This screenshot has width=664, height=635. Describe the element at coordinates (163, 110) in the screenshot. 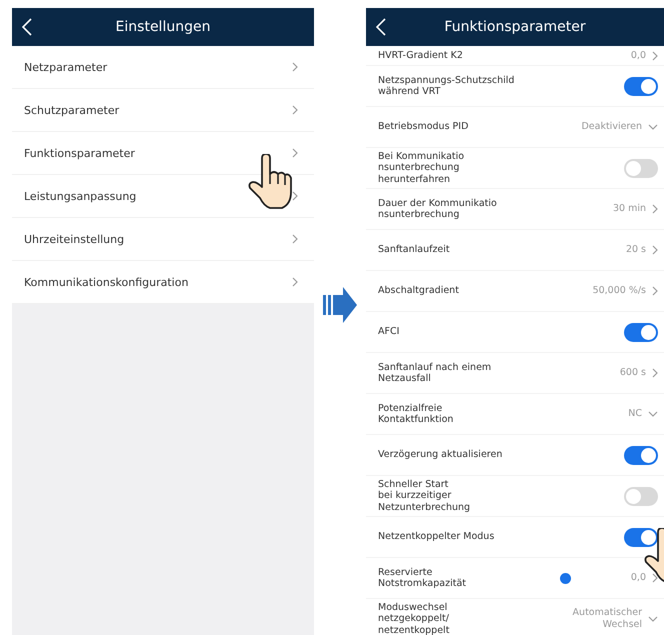

I see `menu-item: Schutzparameter` at that location.